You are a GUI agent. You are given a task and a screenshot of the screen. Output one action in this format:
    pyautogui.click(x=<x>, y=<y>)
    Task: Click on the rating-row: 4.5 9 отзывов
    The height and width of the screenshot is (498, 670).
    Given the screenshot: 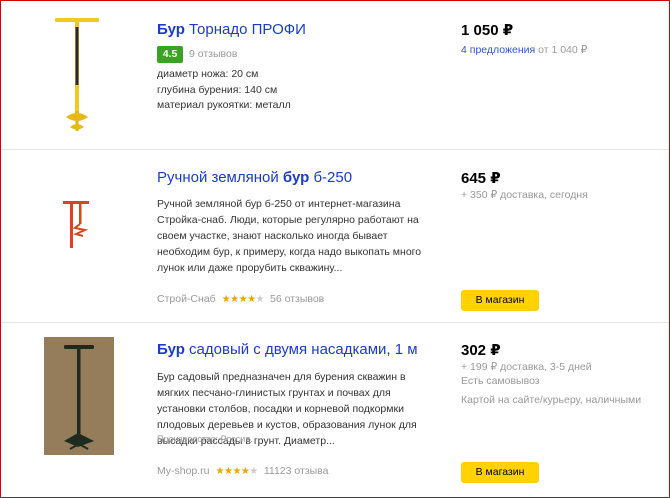 What is the action you would take?
    pyautogui.click(x=197, y=54)
    